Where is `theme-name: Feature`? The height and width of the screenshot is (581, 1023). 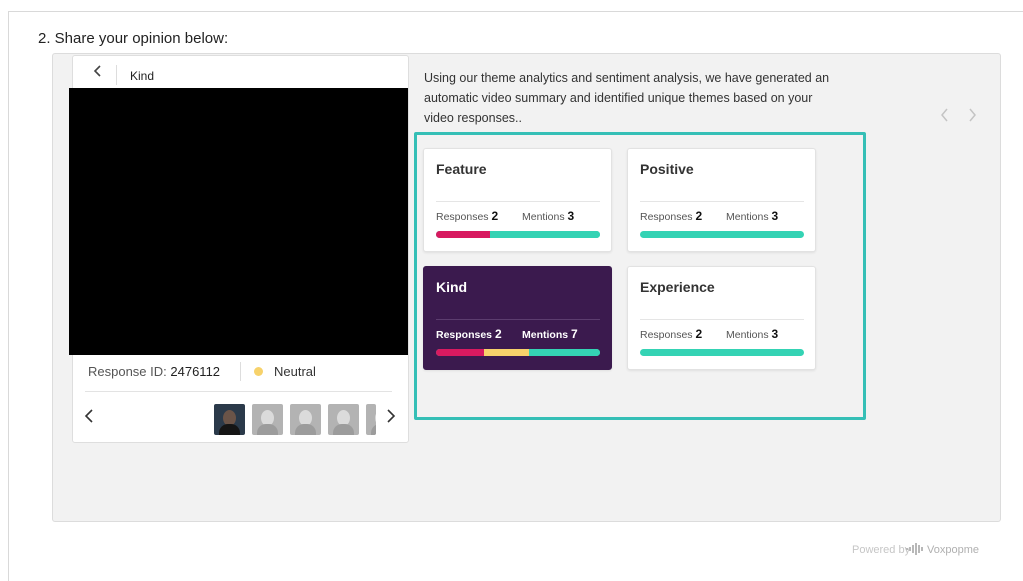 theme-name: Feature is located at coordinates (461, 169).